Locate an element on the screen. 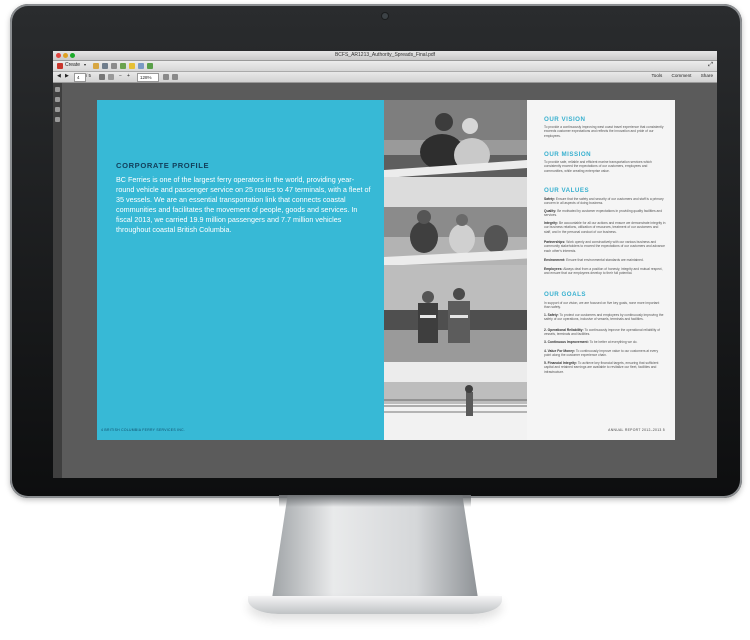 The width and height of the screenshot is (750, 640). signatures-icon is located at coordinates (57, 119).